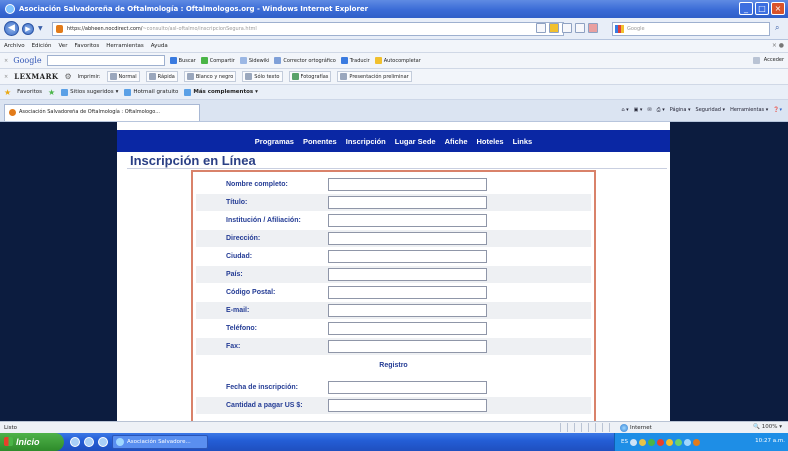 This screenshot has height=451, width=788. I want to click on ie-quicklaunch-icon, so click(75, 442).